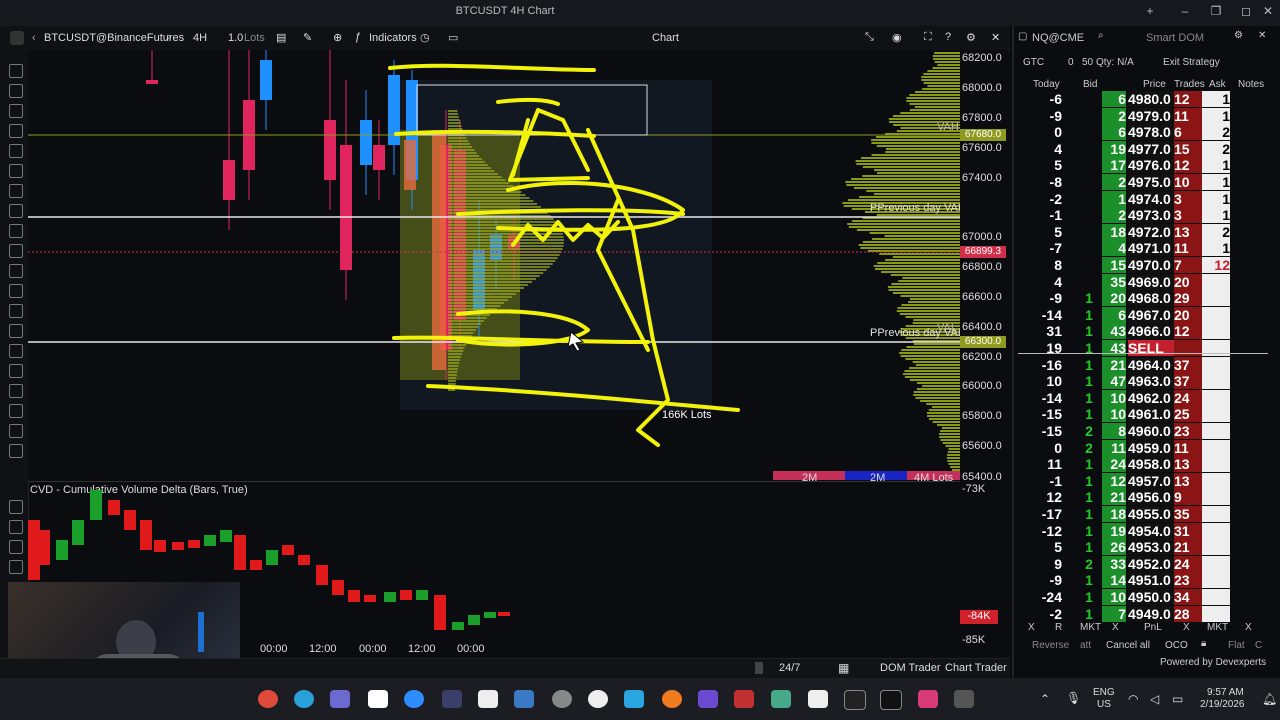 This screenshot has width=1280, height=720. What do you see at coordinates (1114, 231) in the screenshot?
I see `dom-cell-bid: 18` at bounding box center [1114, 231].